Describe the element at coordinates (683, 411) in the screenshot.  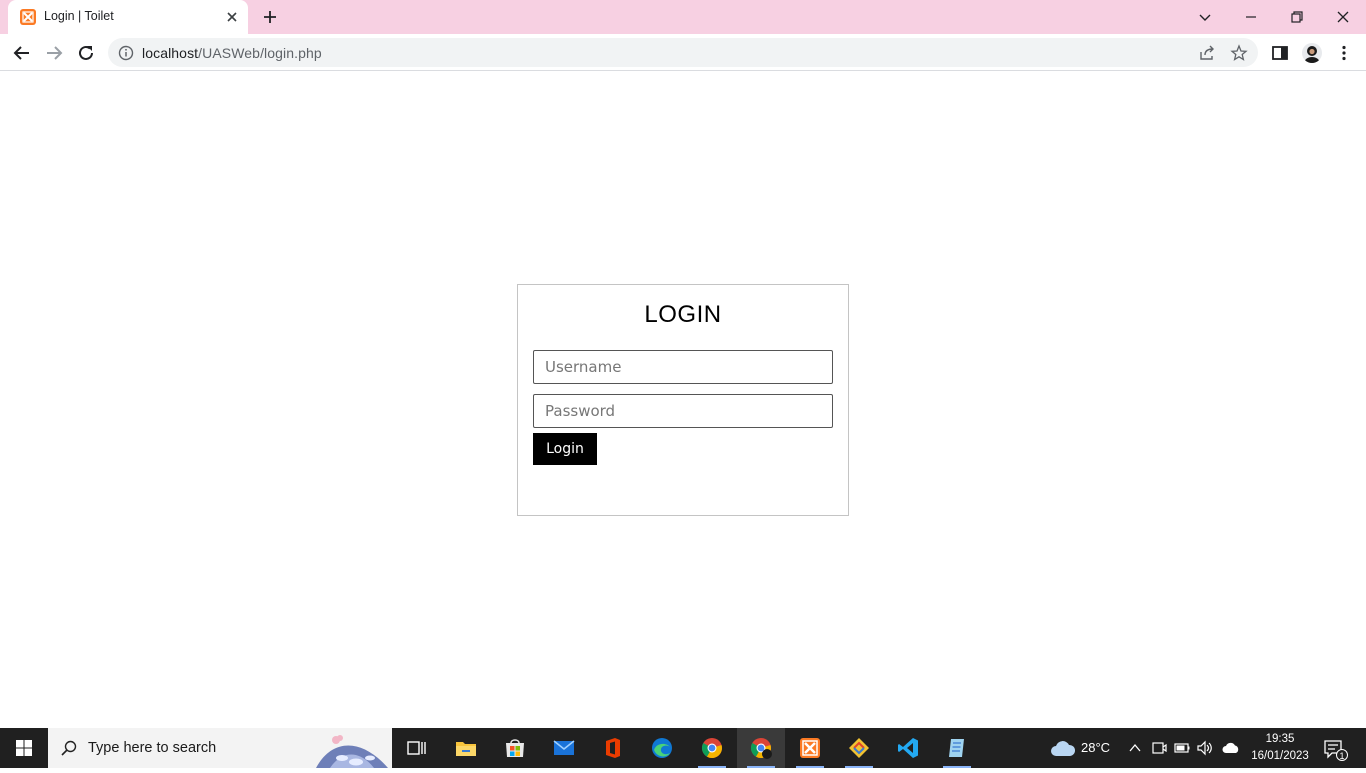
I see `password-input` at that location.